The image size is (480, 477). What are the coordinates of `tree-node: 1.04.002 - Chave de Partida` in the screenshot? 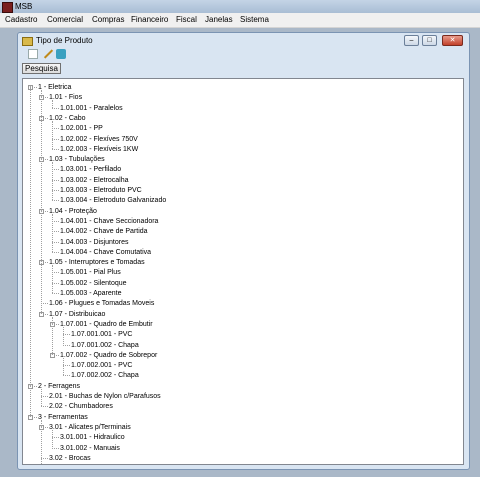 It's located at (104, 231).